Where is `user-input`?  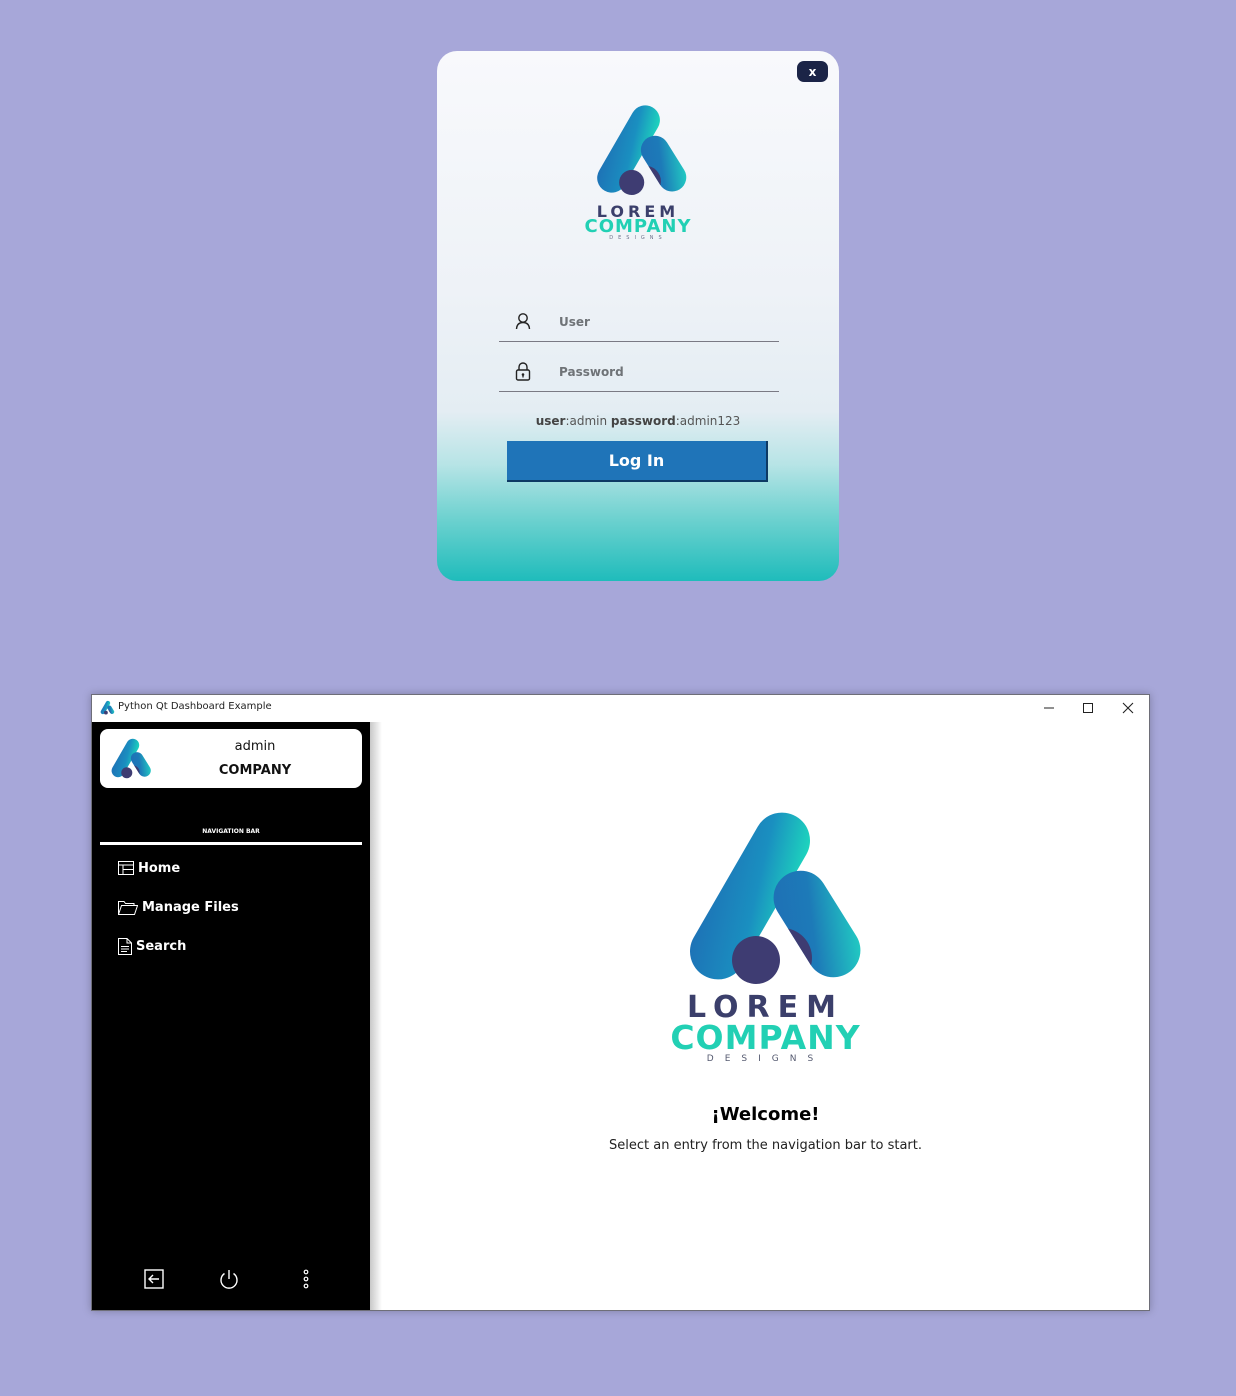
user-input is located at coordinates (664, 322).